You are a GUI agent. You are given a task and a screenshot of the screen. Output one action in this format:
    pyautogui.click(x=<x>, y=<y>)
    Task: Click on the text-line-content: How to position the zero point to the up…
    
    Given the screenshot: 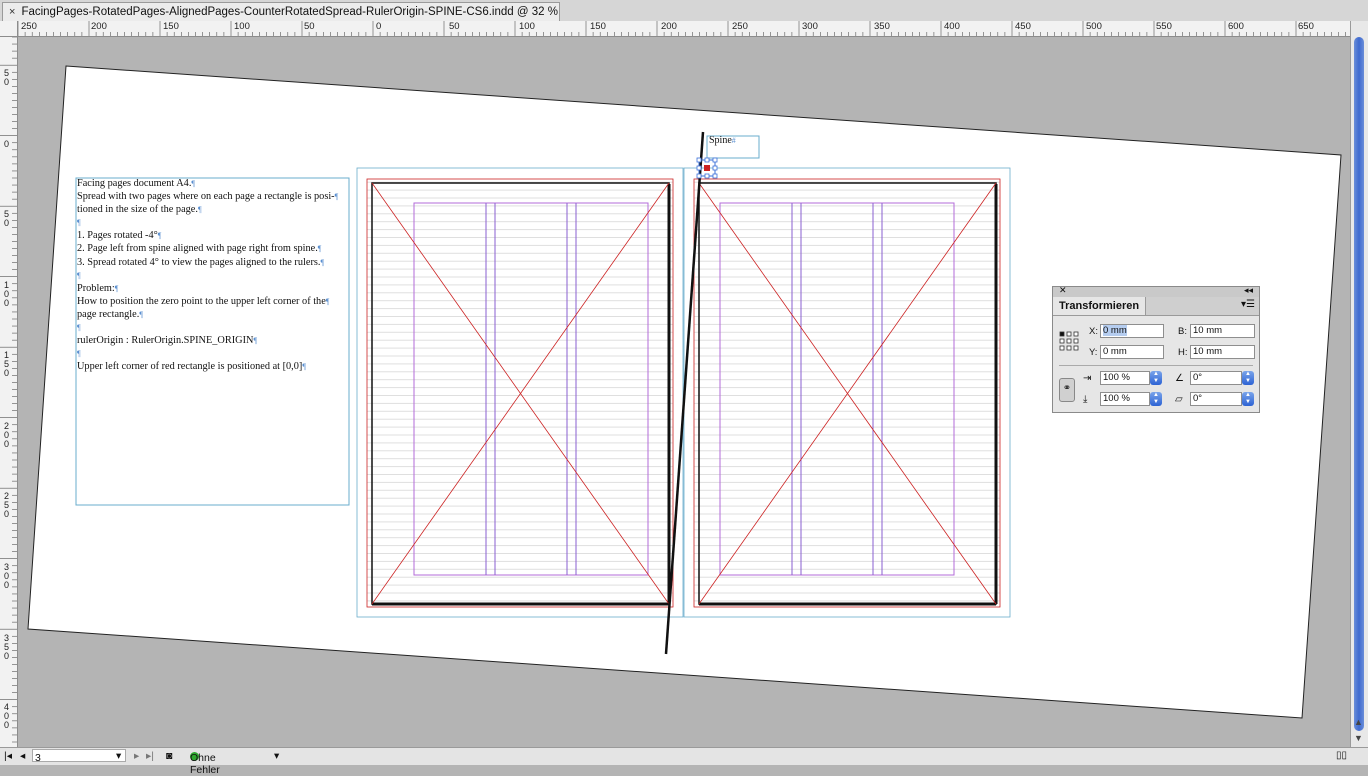 What is the action you would take?
    pyautogui.click(x=201, y=301)
    